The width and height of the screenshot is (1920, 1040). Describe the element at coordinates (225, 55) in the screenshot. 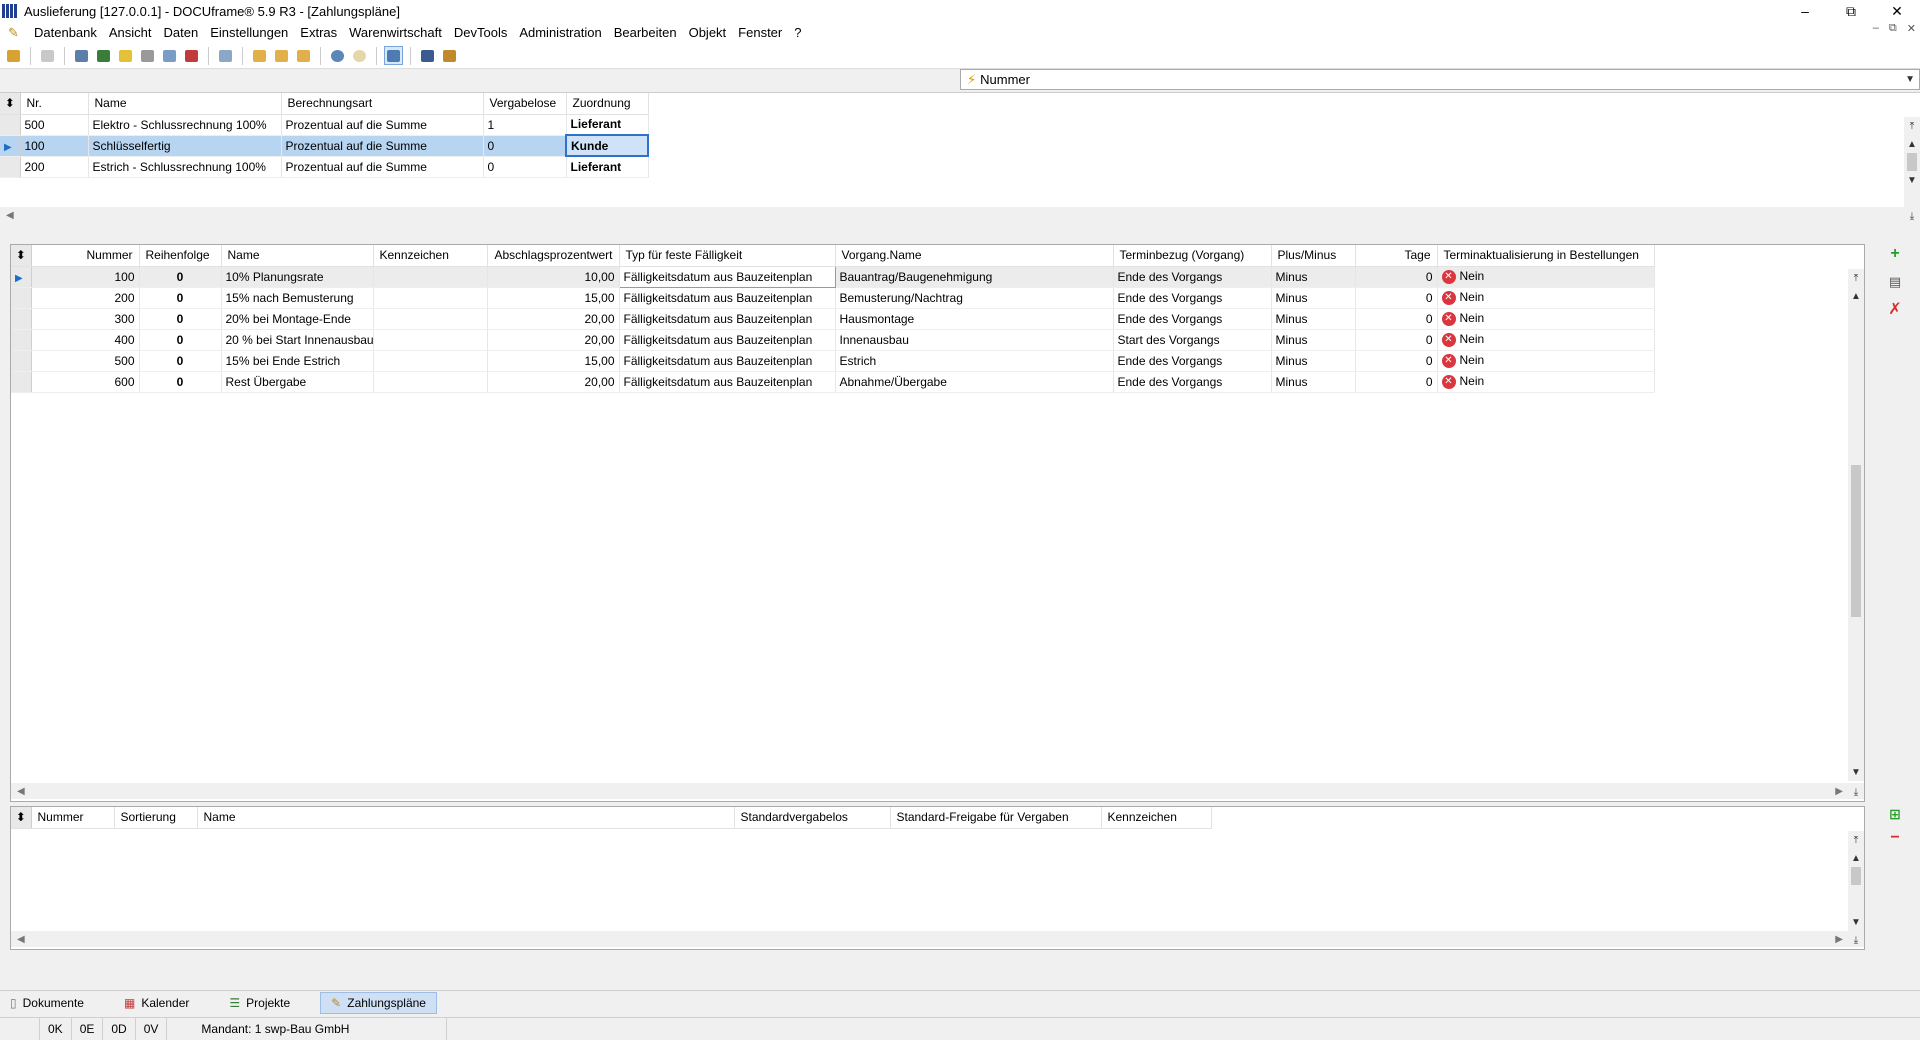

I see `phone-icon` at that location.